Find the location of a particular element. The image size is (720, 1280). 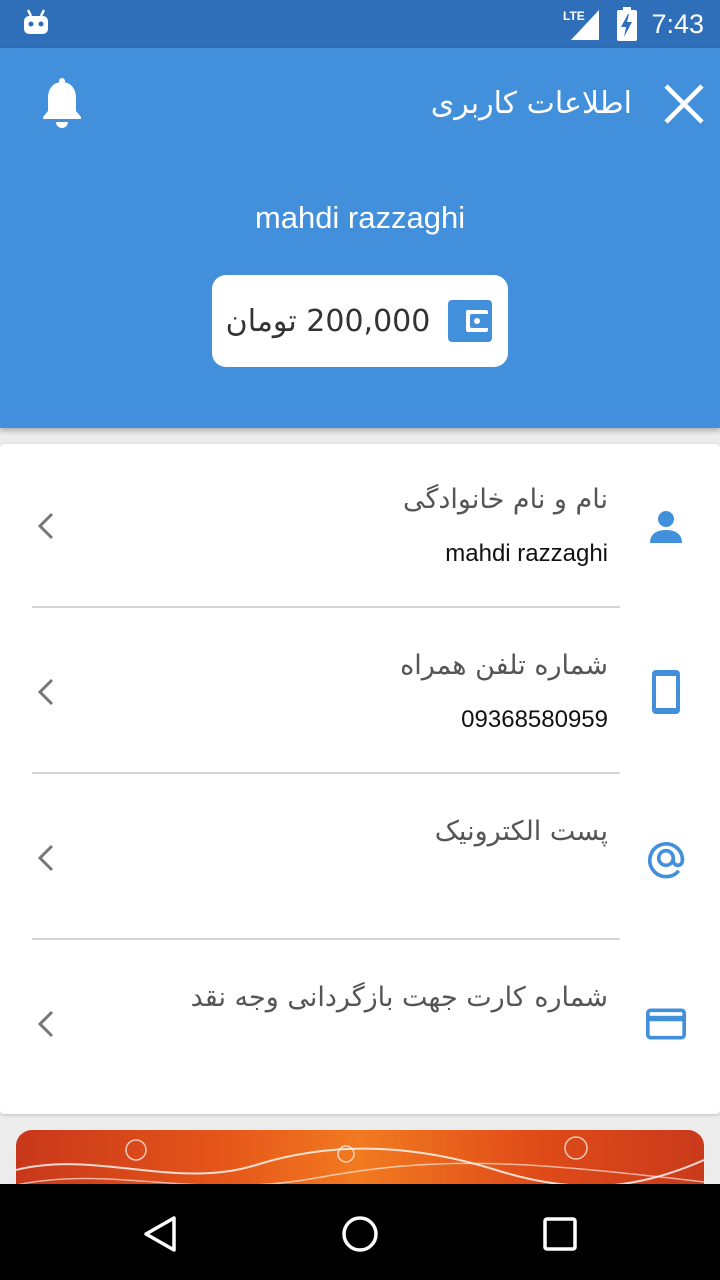

at-sign-icon is located at coordinates (666, 860).